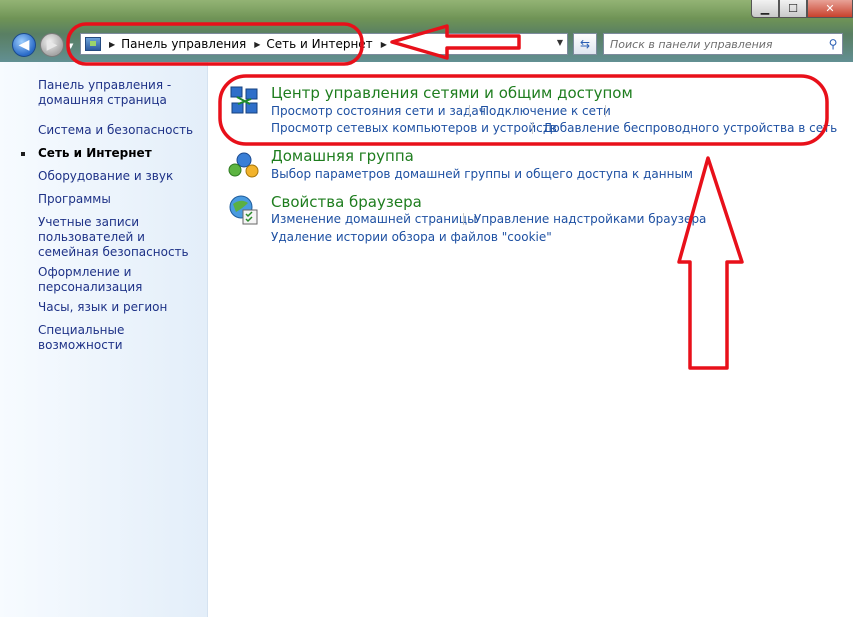  What do you see at coordinates (70, 46) in the screenshot?
I see `recent-pages-dropdown-icon: ▼` at bounding box center [70, 46].